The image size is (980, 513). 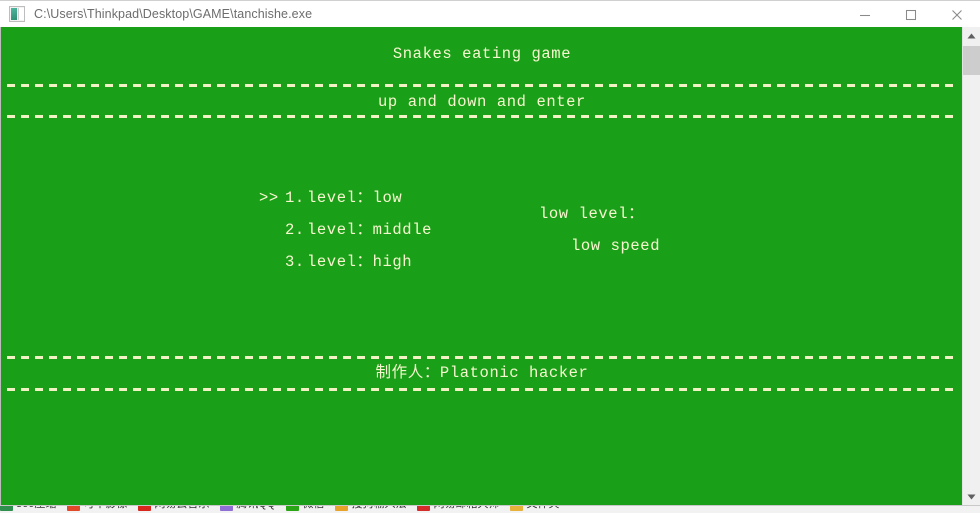 What do you see at coordinates (616, 246) in the screenshot?
I see `info-panel-detail: low speed` at bounding box center [616, 246].